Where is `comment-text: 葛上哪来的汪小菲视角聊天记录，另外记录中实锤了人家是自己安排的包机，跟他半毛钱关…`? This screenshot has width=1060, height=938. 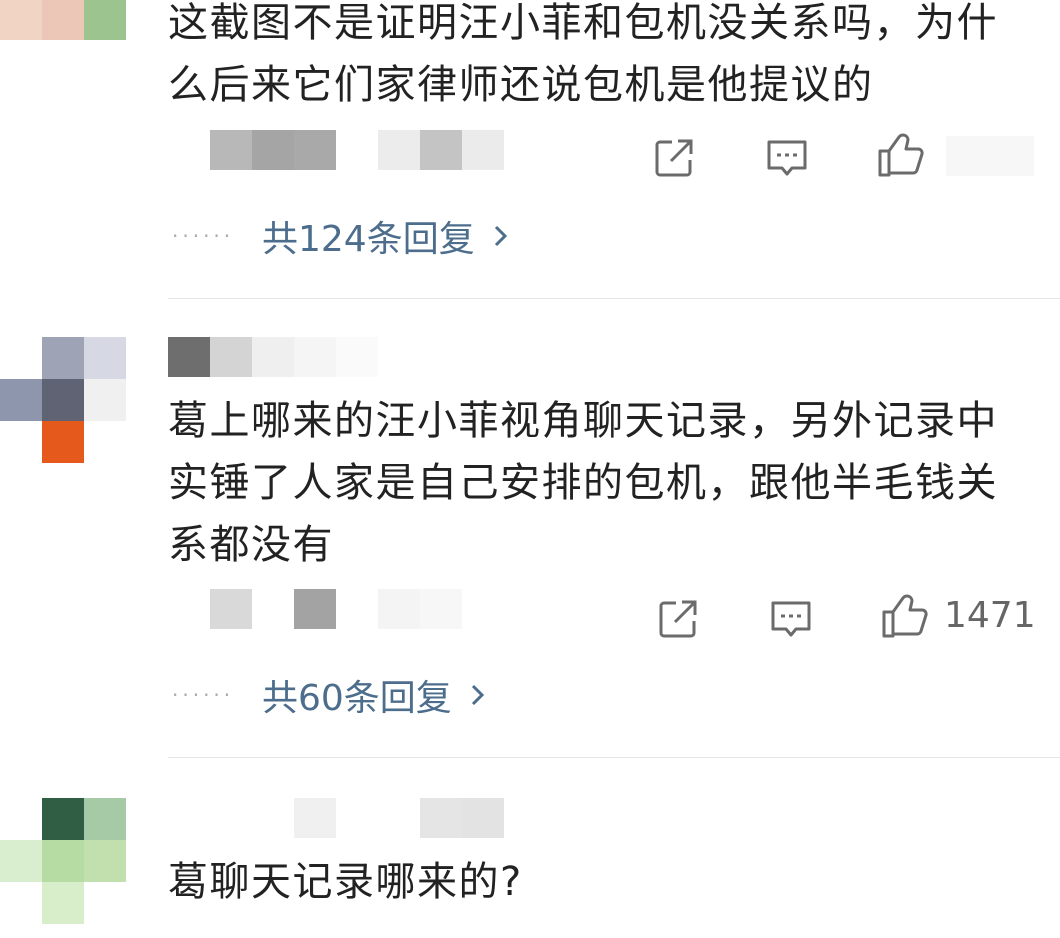
comment-text: 葛上哪来的汪小菲视角聊天记录，另外记录中实锤了人家是自己安排的包机，跟他半毛钱关… is located at coordinates (583, 483).